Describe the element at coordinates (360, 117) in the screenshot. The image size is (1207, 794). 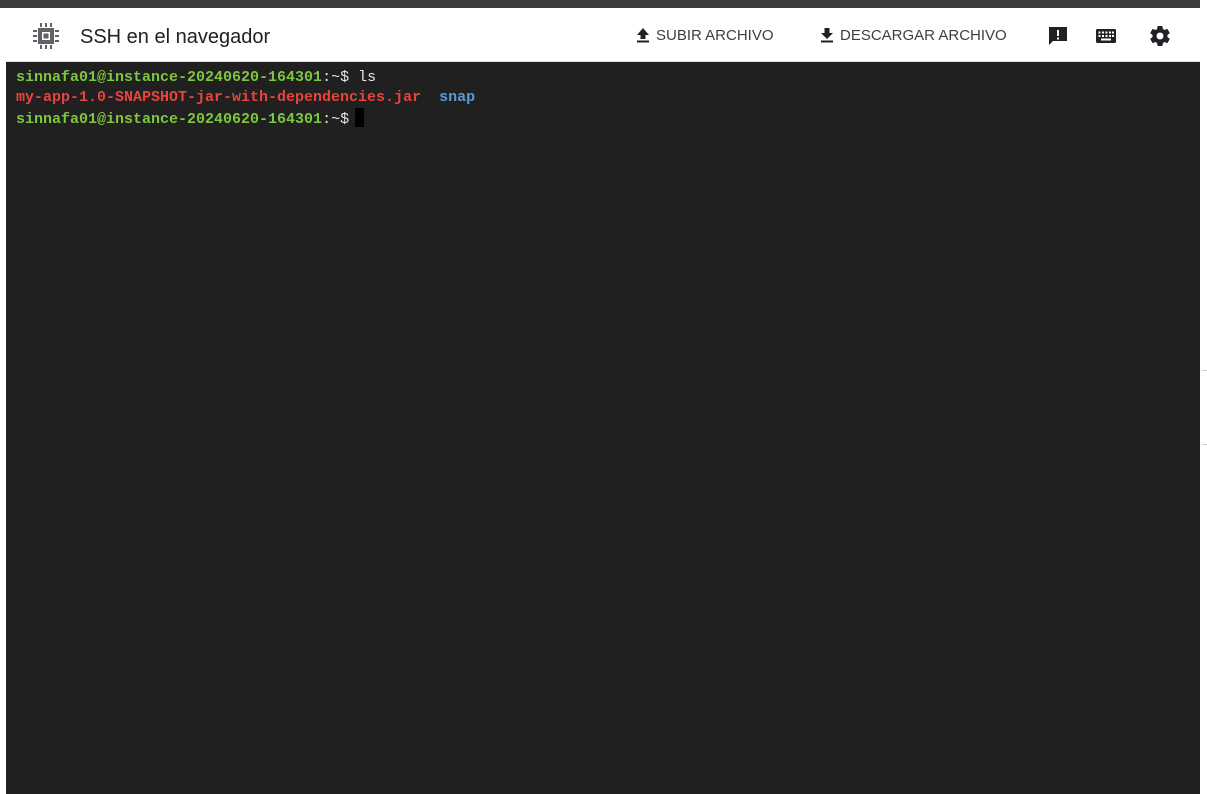
I see `terminal-cursor` at that location.